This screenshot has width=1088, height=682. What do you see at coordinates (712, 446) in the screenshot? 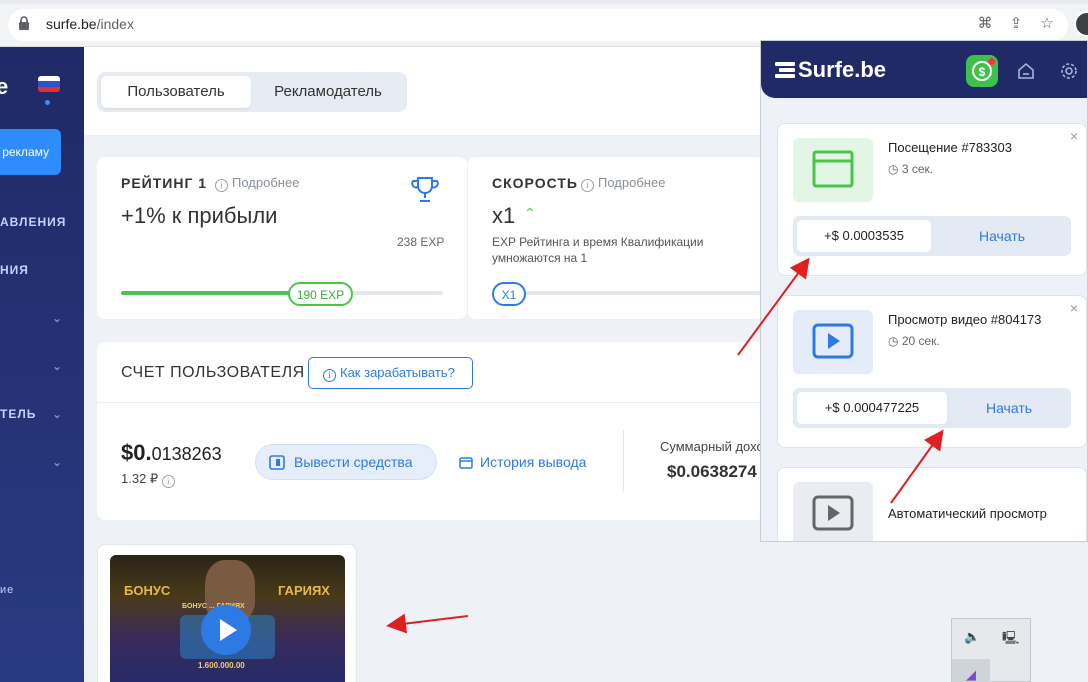
I see `total-income-label: Суммарный дохо` at bounding box center [712, 446].